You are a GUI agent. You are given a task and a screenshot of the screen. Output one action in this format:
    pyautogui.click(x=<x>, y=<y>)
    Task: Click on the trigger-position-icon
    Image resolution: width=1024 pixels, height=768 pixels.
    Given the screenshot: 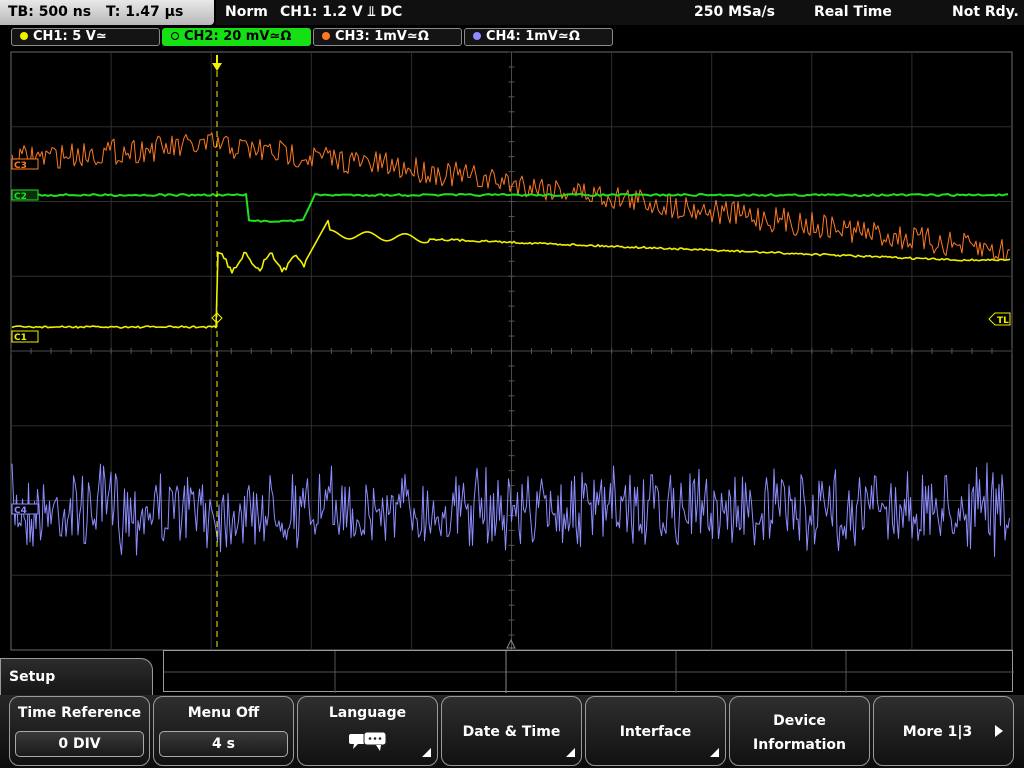 What is the action you would take?
    pyautogui.click(x=217, y=63)
    